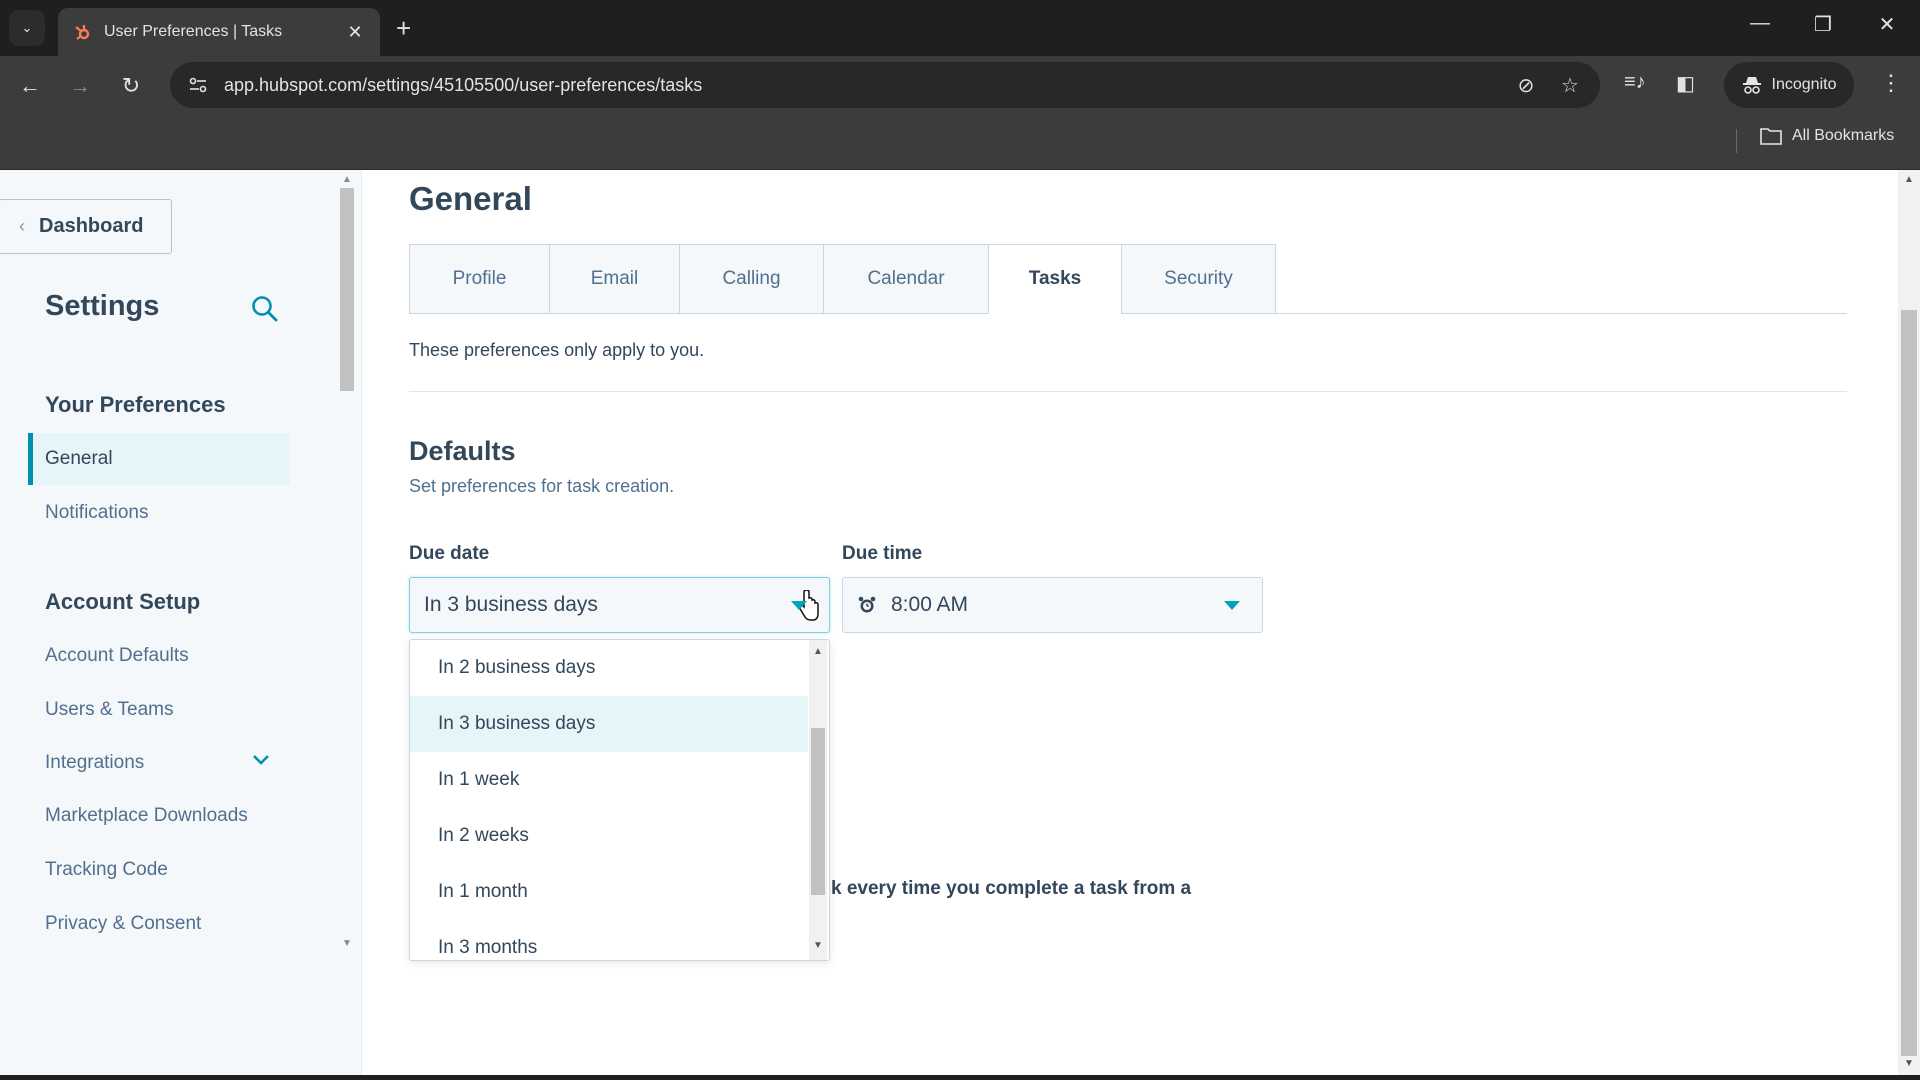 This screenshot has width=1920, height=1080. What do you see at coordinates (159, 513) in the screenshot?
I see `sidebar-item-notifications: Notifications` at bounding box center [159, 513].